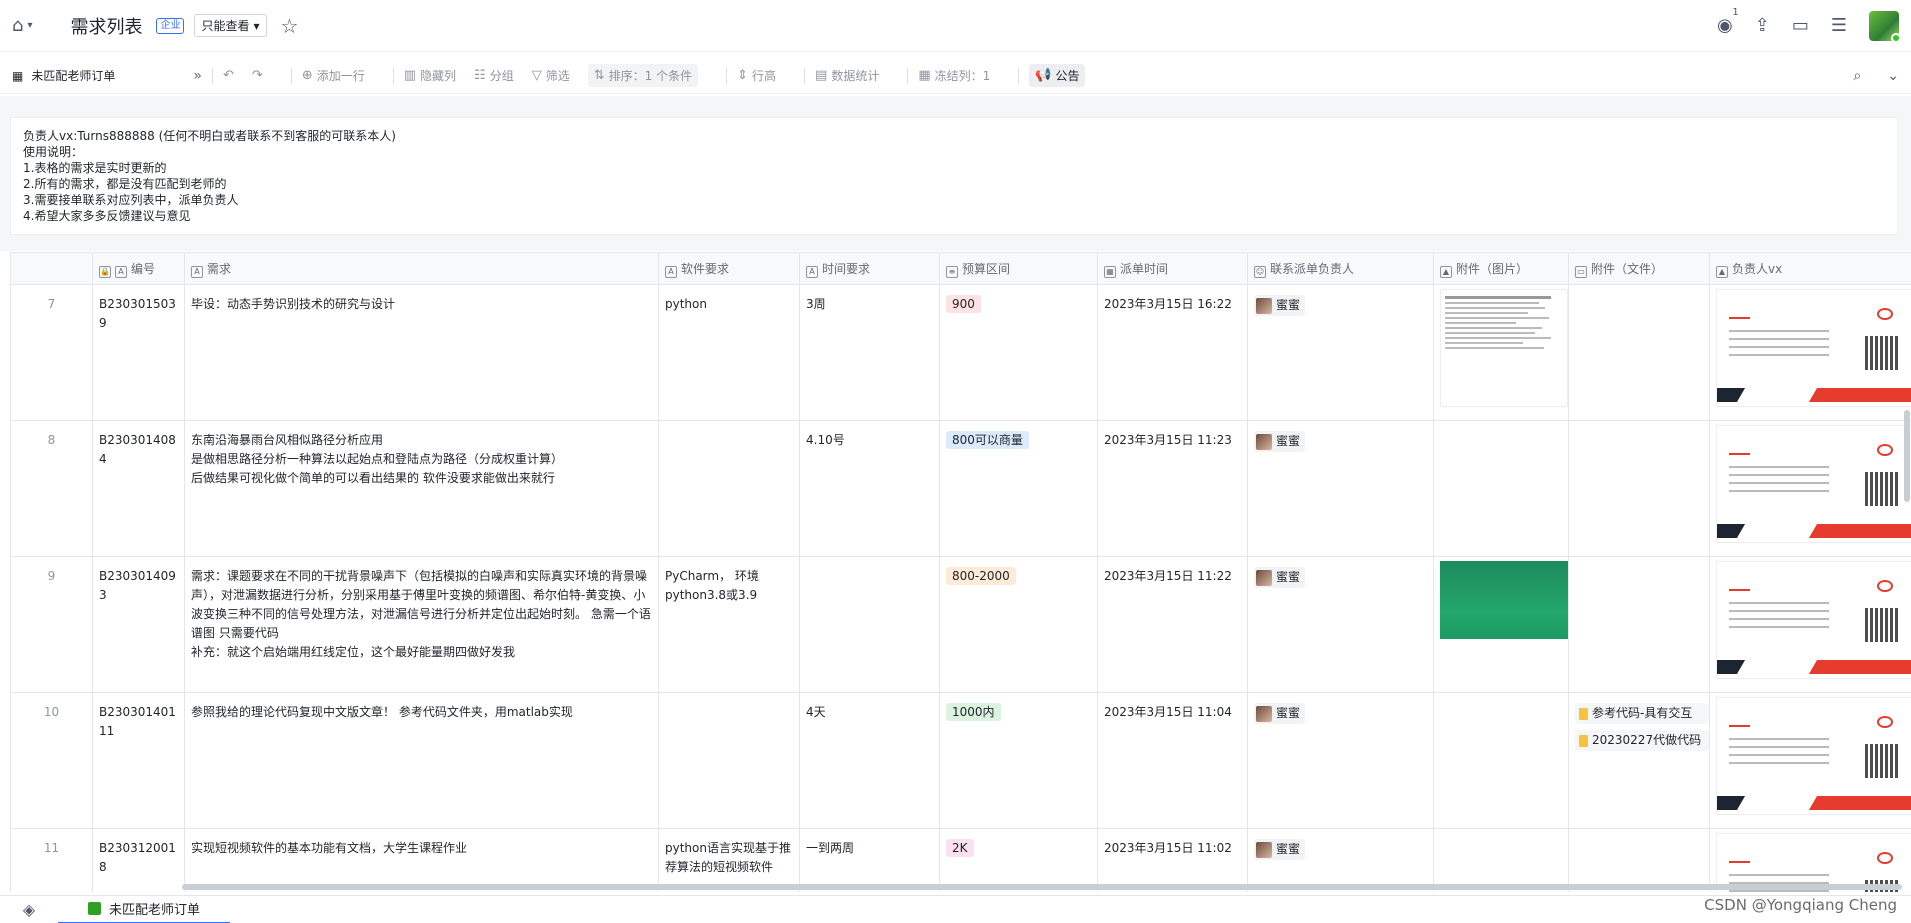 Image resolution: width=1911 pixels, height=923 pixels. What do you see at coordinates (1728, 21) in the screenshot?
I see `viewers-icon: ◉ 1` at bounding box center [1728, 21].